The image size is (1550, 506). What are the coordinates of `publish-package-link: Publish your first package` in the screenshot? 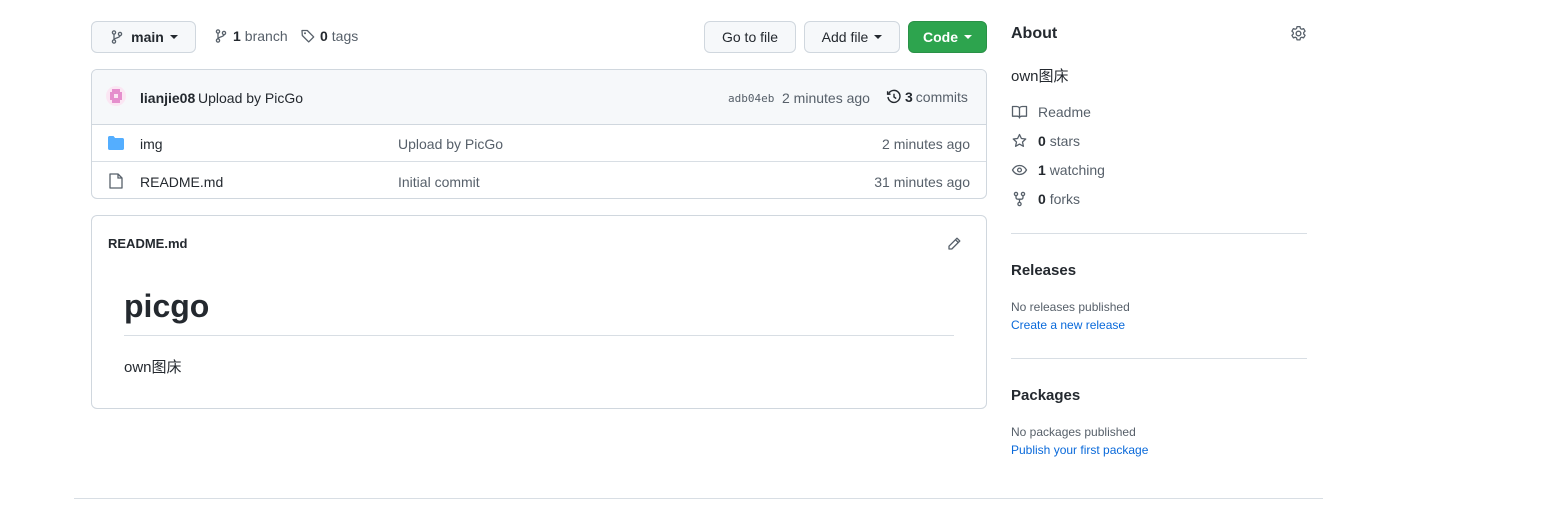 It's located at (1079, 450).